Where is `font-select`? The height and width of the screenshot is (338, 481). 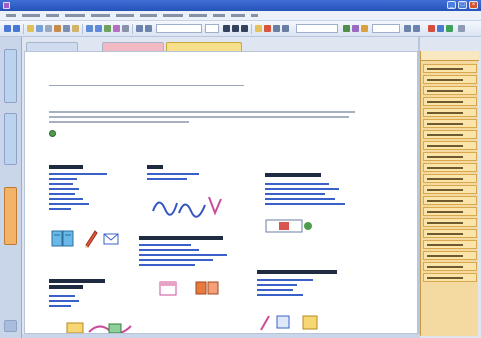 font-select is located at coordinates (179, 28).